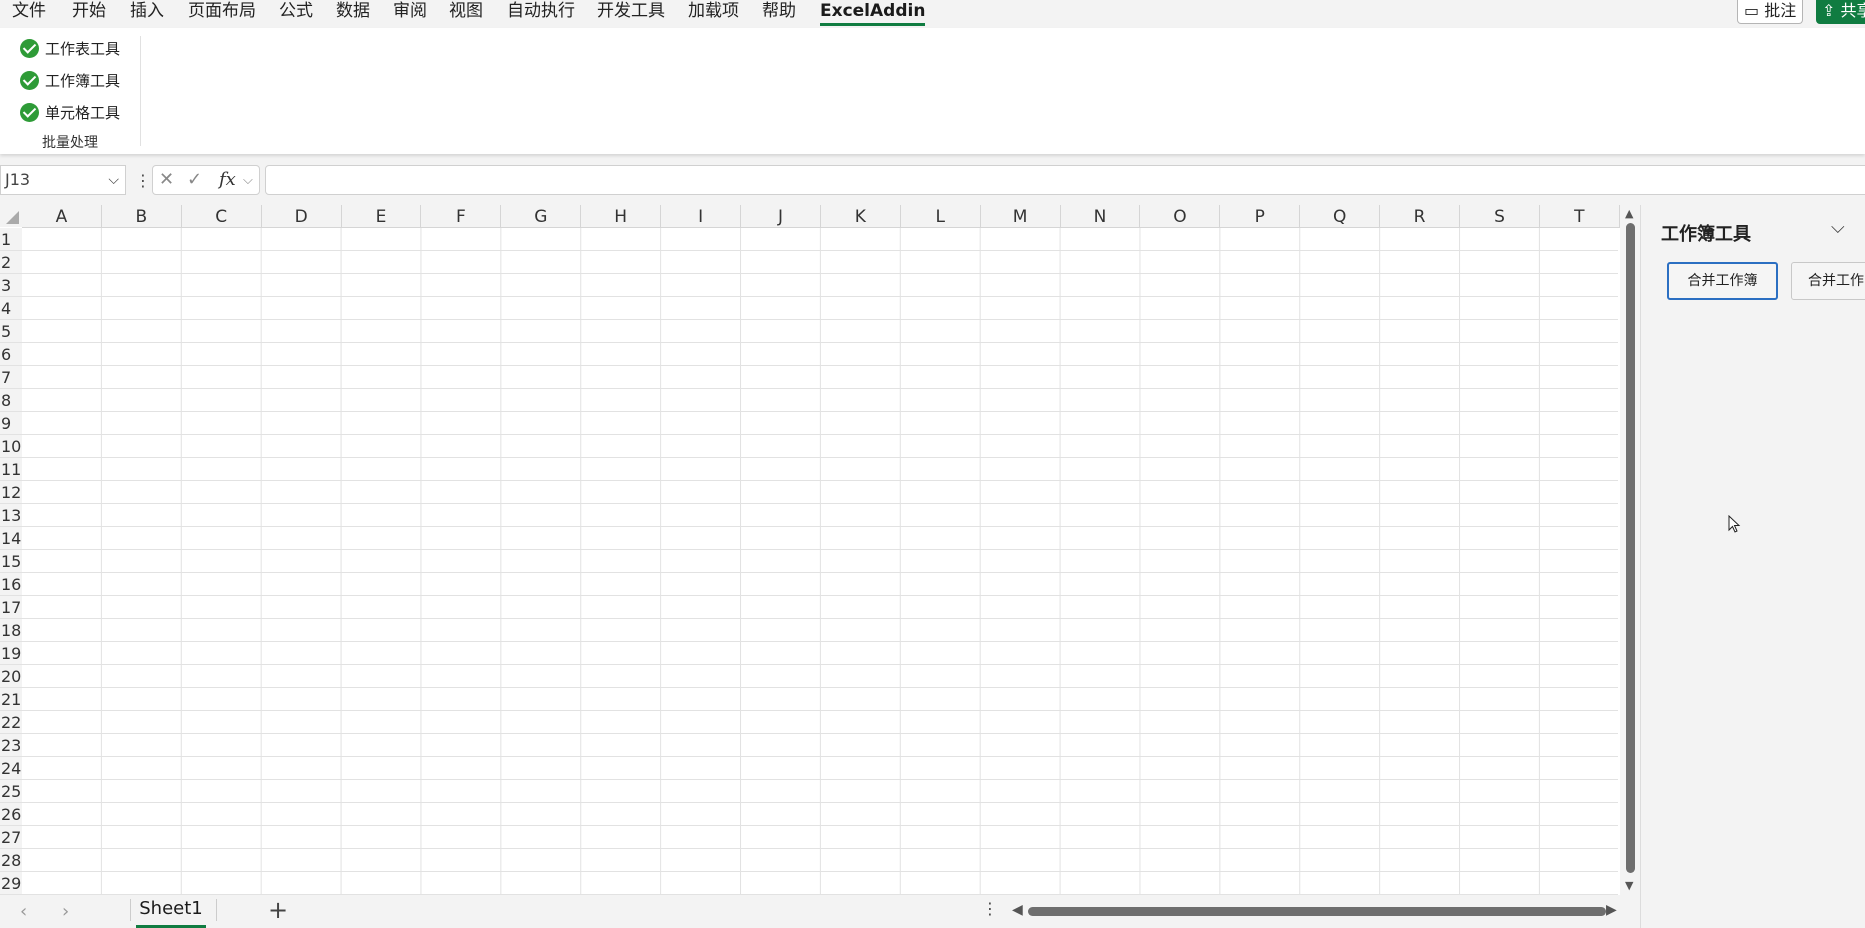  I want to click on row-header: 12, so click(11, 492).